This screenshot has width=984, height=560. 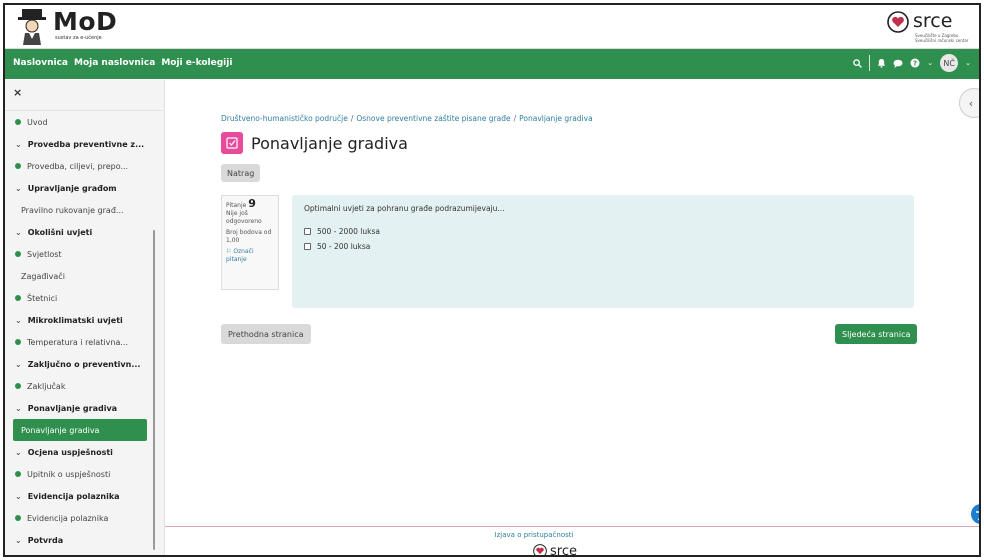 What do you see at coordinates (240, 255) in the screenshot?
I see `flag-question-label: Označi pitanje` at bounding box center [240, 255].